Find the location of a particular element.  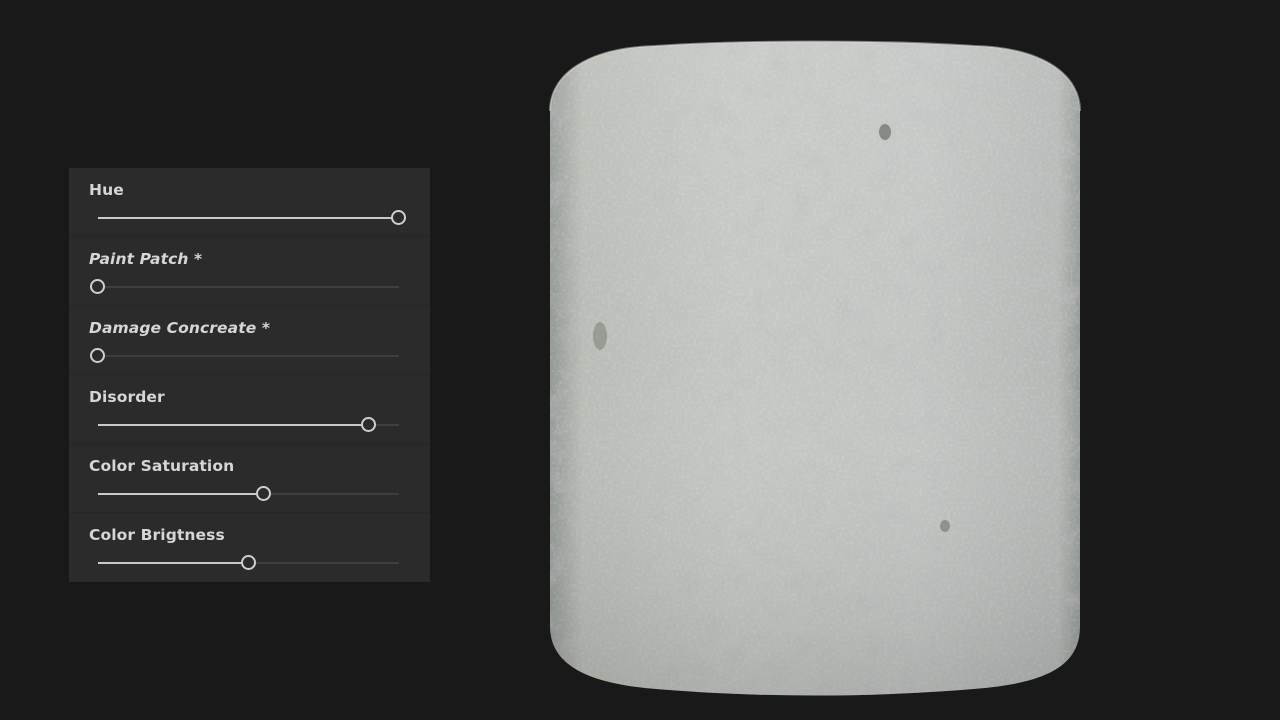

param-label: Disorder is located at coordinates (127, 397).